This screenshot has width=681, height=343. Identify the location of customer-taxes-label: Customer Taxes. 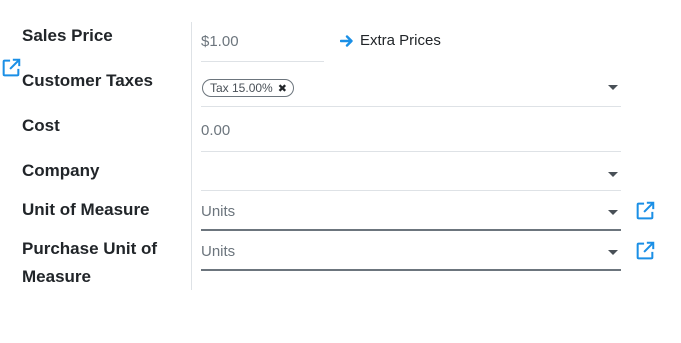
(88, 80).